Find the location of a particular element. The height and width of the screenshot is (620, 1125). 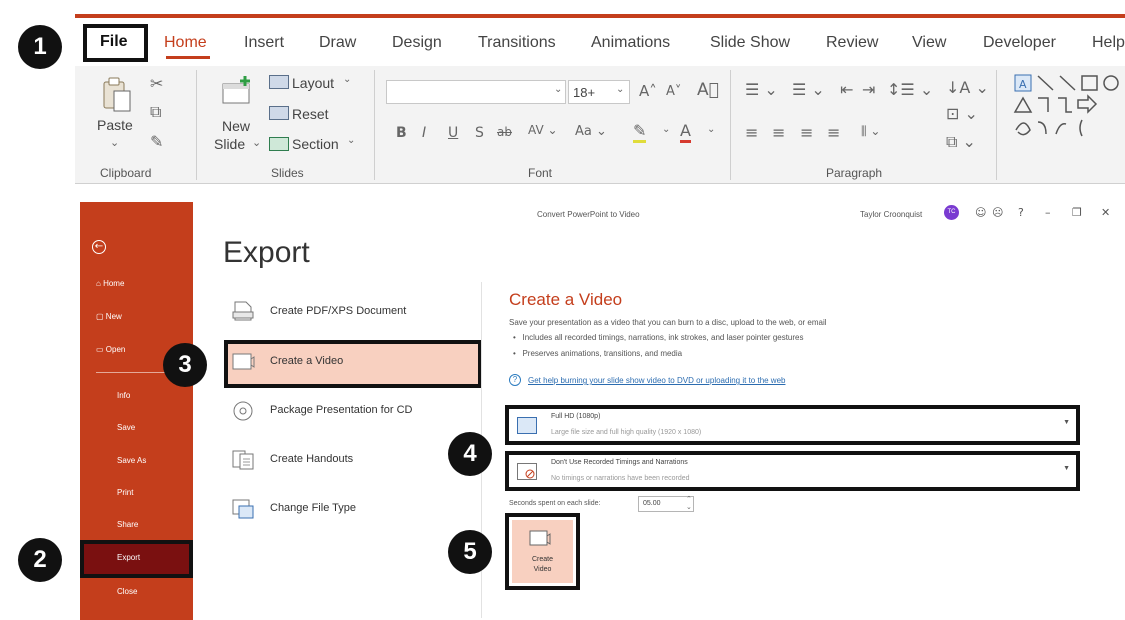

columns-icon: ⫼ ⌄ is located at coordinates (870, 131).